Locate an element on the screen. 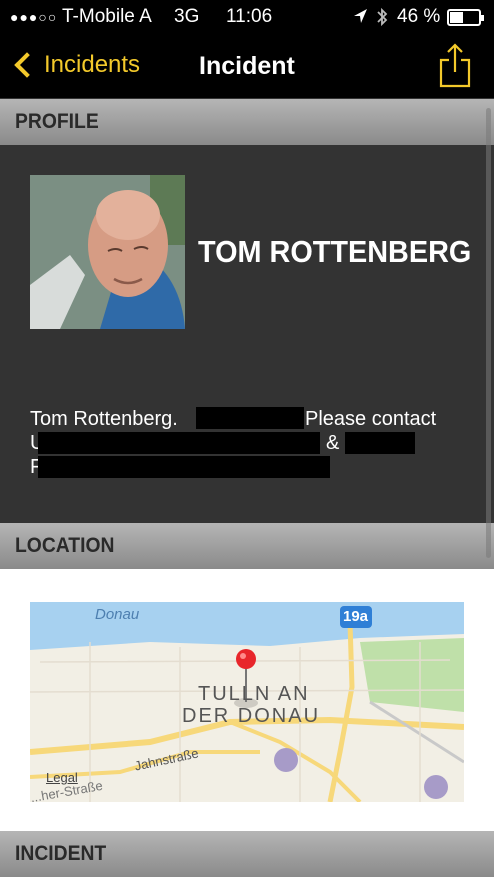 This screenshot has width=494, height=877. location-arrow-icon is located at coordinates (360, 19).